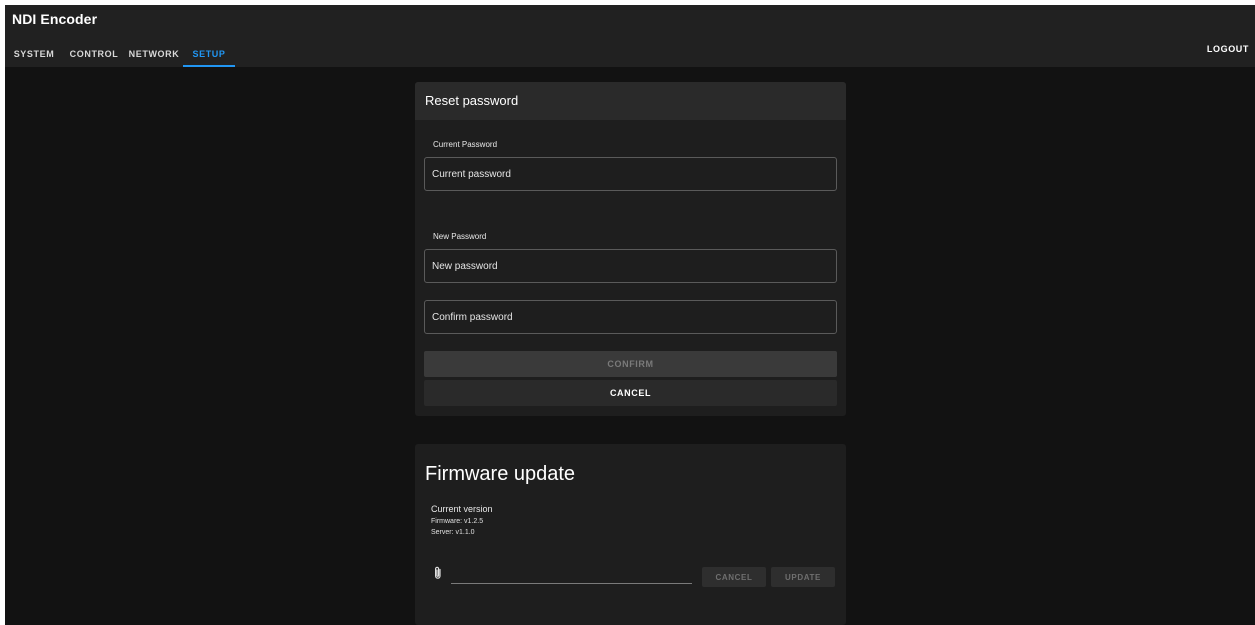 This screenshot has height=625, width=1255. What do you see at coordinates (55, 19) in the screenshot?
I see `app-title: NDI Encoder` at bounding box center [55, 19].